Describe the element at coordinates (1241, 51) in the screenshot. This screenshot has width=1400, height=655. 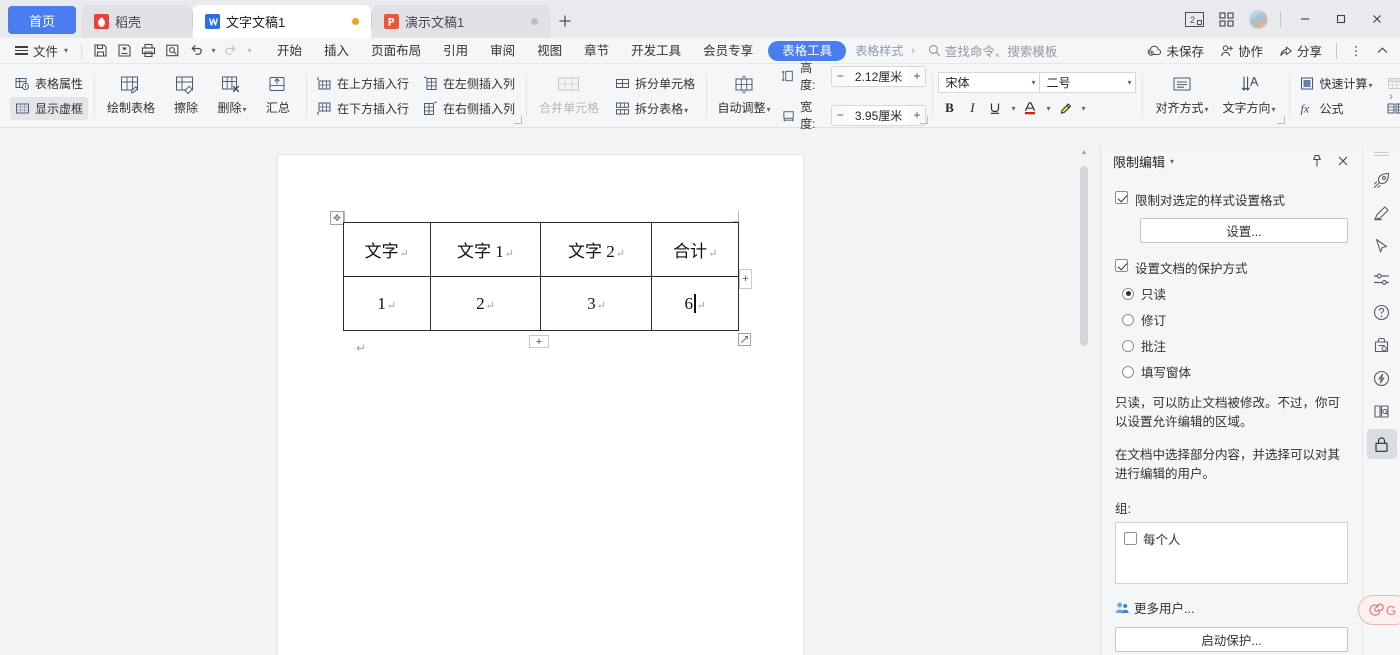
I see `collaborate-button: 协作` at that location.